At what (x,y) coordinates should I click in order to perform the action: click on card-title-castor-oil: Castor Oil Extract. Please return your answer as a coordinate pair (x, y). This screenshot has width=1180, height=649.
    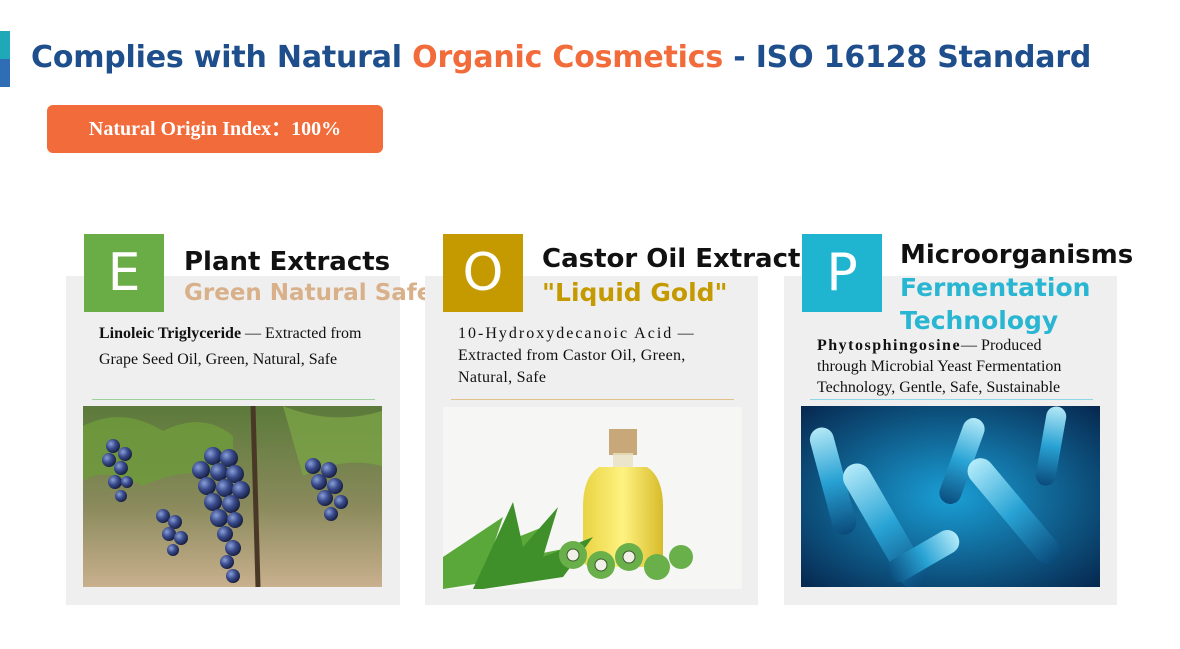
    Looking at the image, I should click on (671, 259).